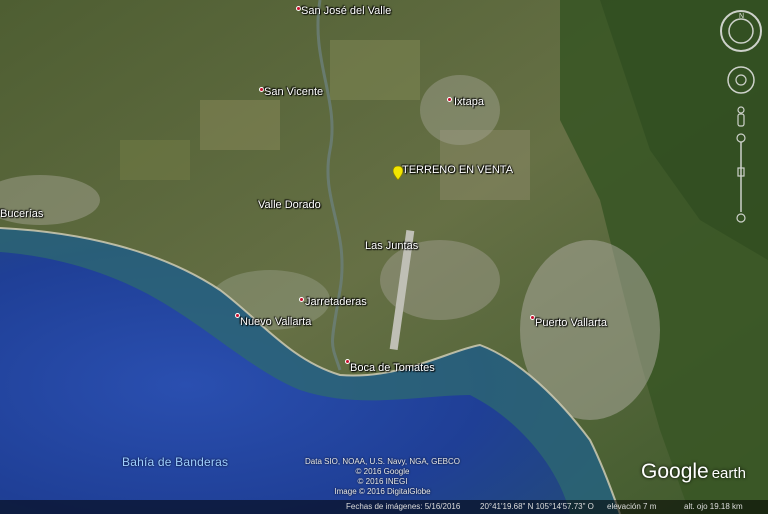  What do you see at coordinates (728, 473) in the screenshot?
I see `logo-earth: earth` at bounding box center [728, 473].